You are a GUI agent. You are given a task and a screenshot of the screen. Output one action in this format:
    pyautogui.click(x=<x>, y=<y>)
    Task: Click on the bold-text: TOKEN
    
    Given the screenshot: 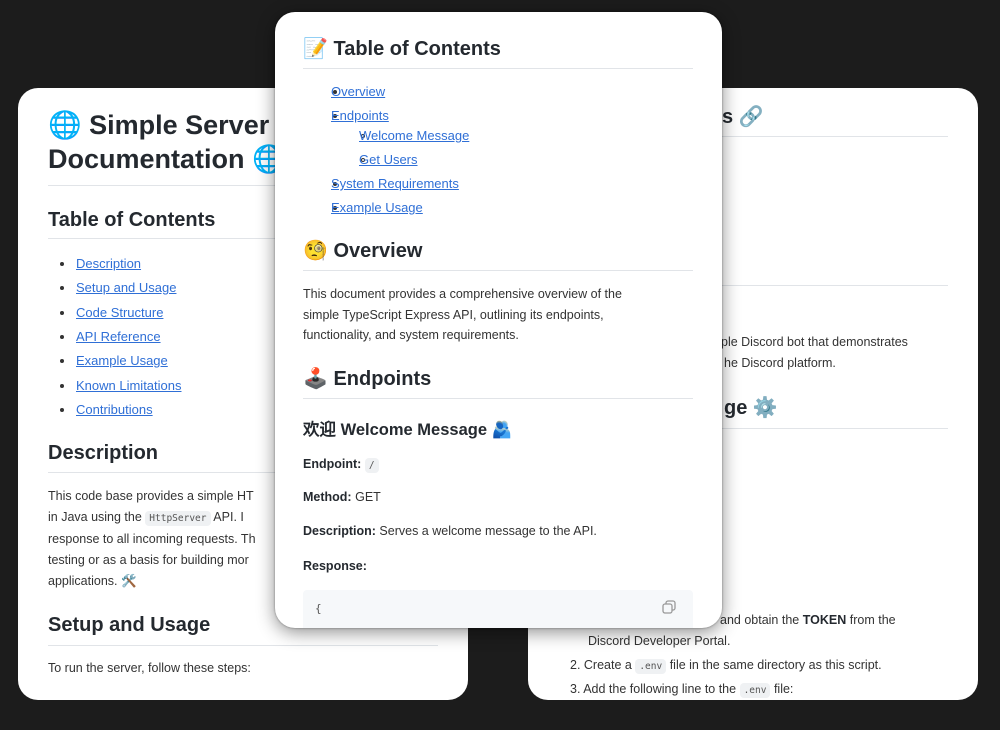 What is the action you would take?
    pyautogui.click(x=824, y=620)
    